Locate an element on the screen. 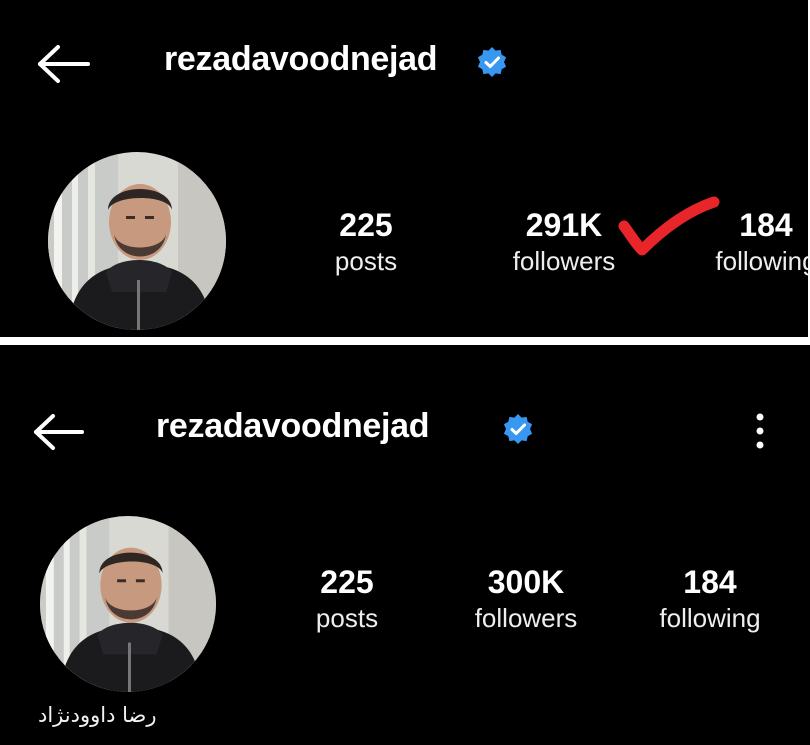  followers-count: 300K is located at coordinates (526, 582).